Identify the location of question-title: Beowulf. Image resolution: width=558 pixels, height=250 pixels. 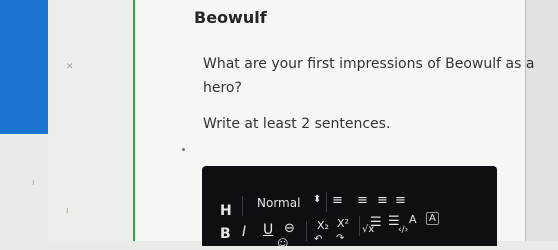
(230, 17).